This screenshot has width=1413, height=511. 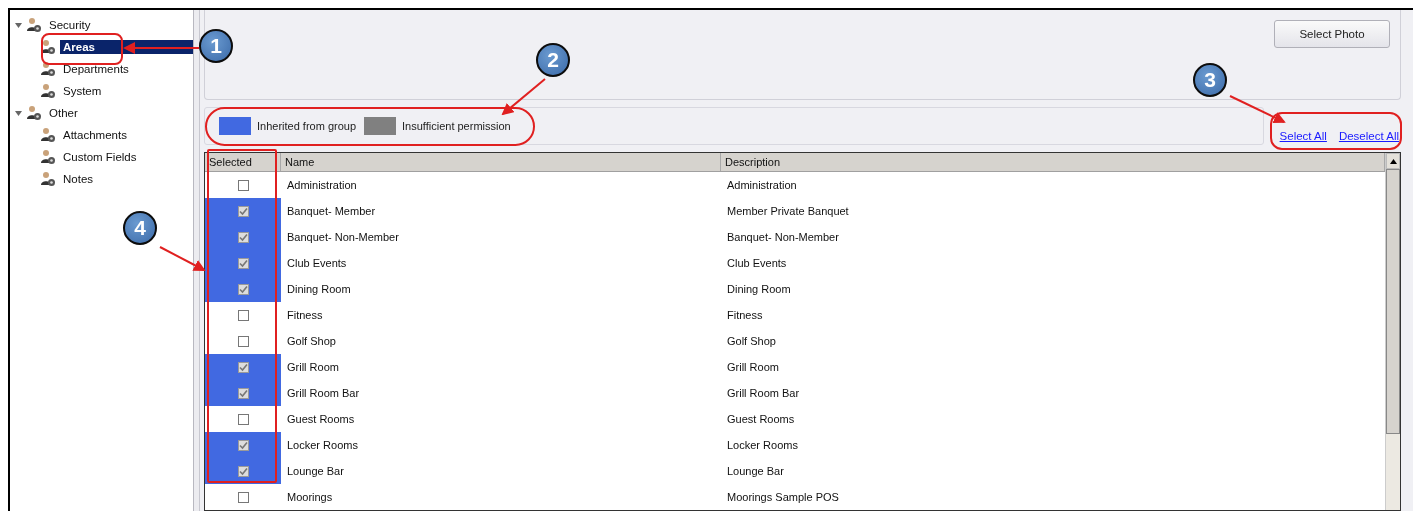 I want to click on table-cell-text: Banquet- Member, so click(x=331, y=211).